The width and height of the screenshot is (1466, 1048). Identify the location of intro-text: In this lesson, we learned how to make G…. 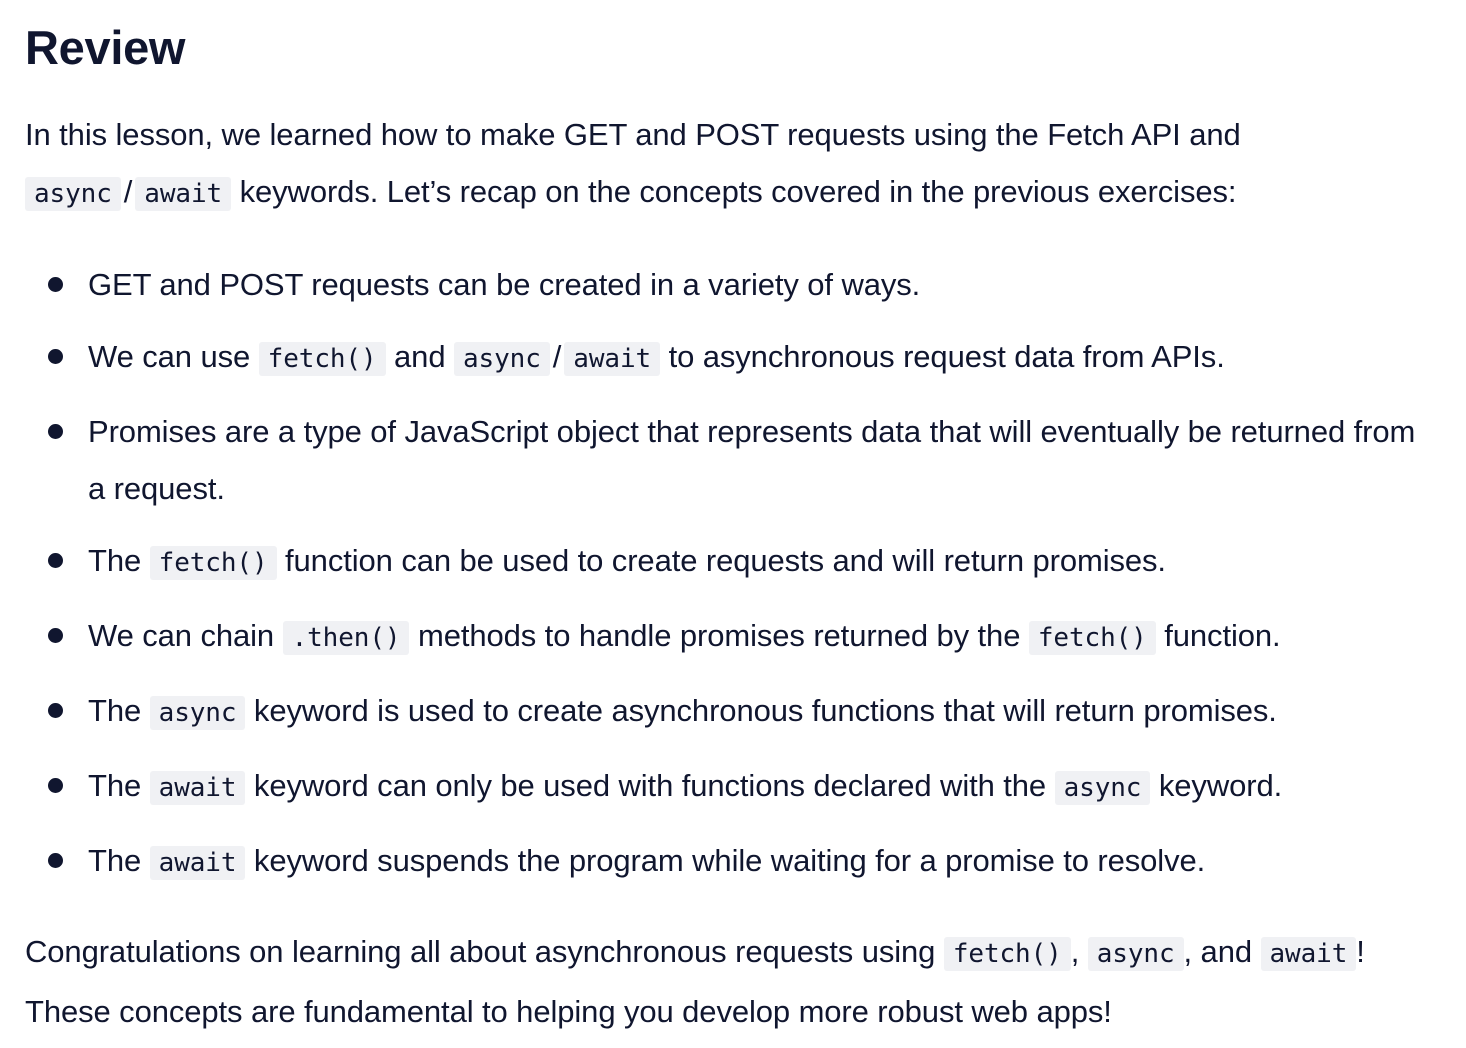
(633, 134).